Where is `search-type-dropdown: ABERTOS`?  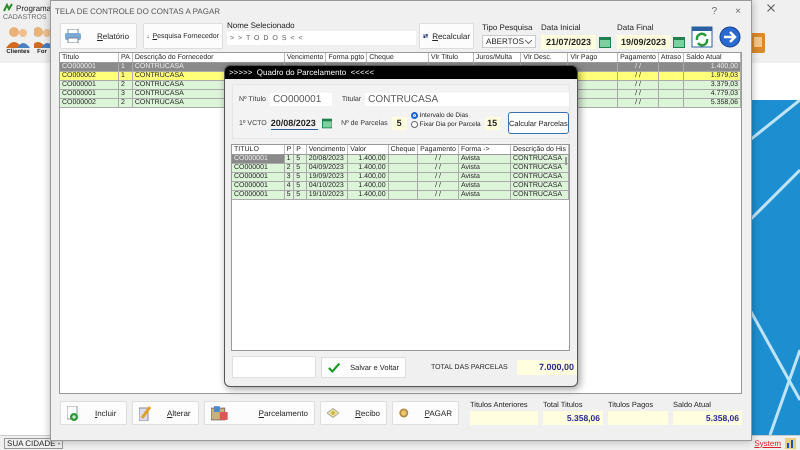
search-type-dropdown: ABERTOS is located at coordinates (509, 41).